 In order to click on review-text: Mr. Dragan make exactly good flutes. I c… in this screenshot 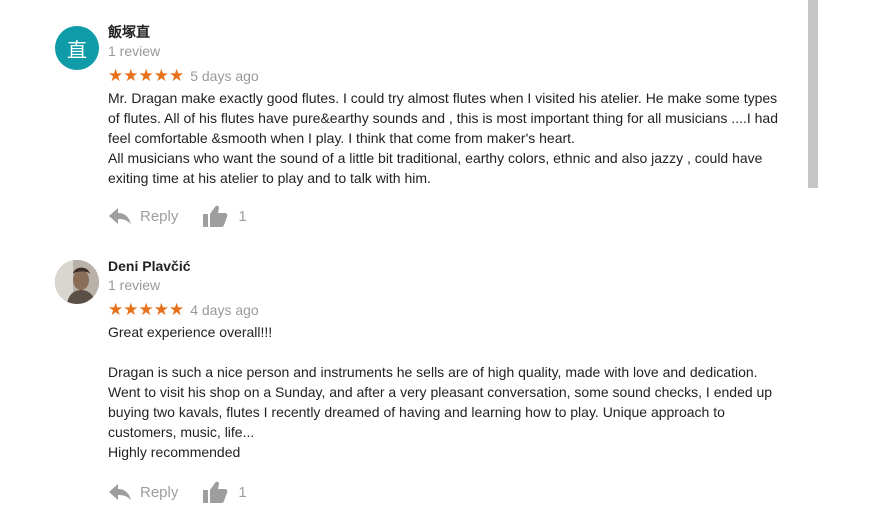, I will do `click(443, 138)`.